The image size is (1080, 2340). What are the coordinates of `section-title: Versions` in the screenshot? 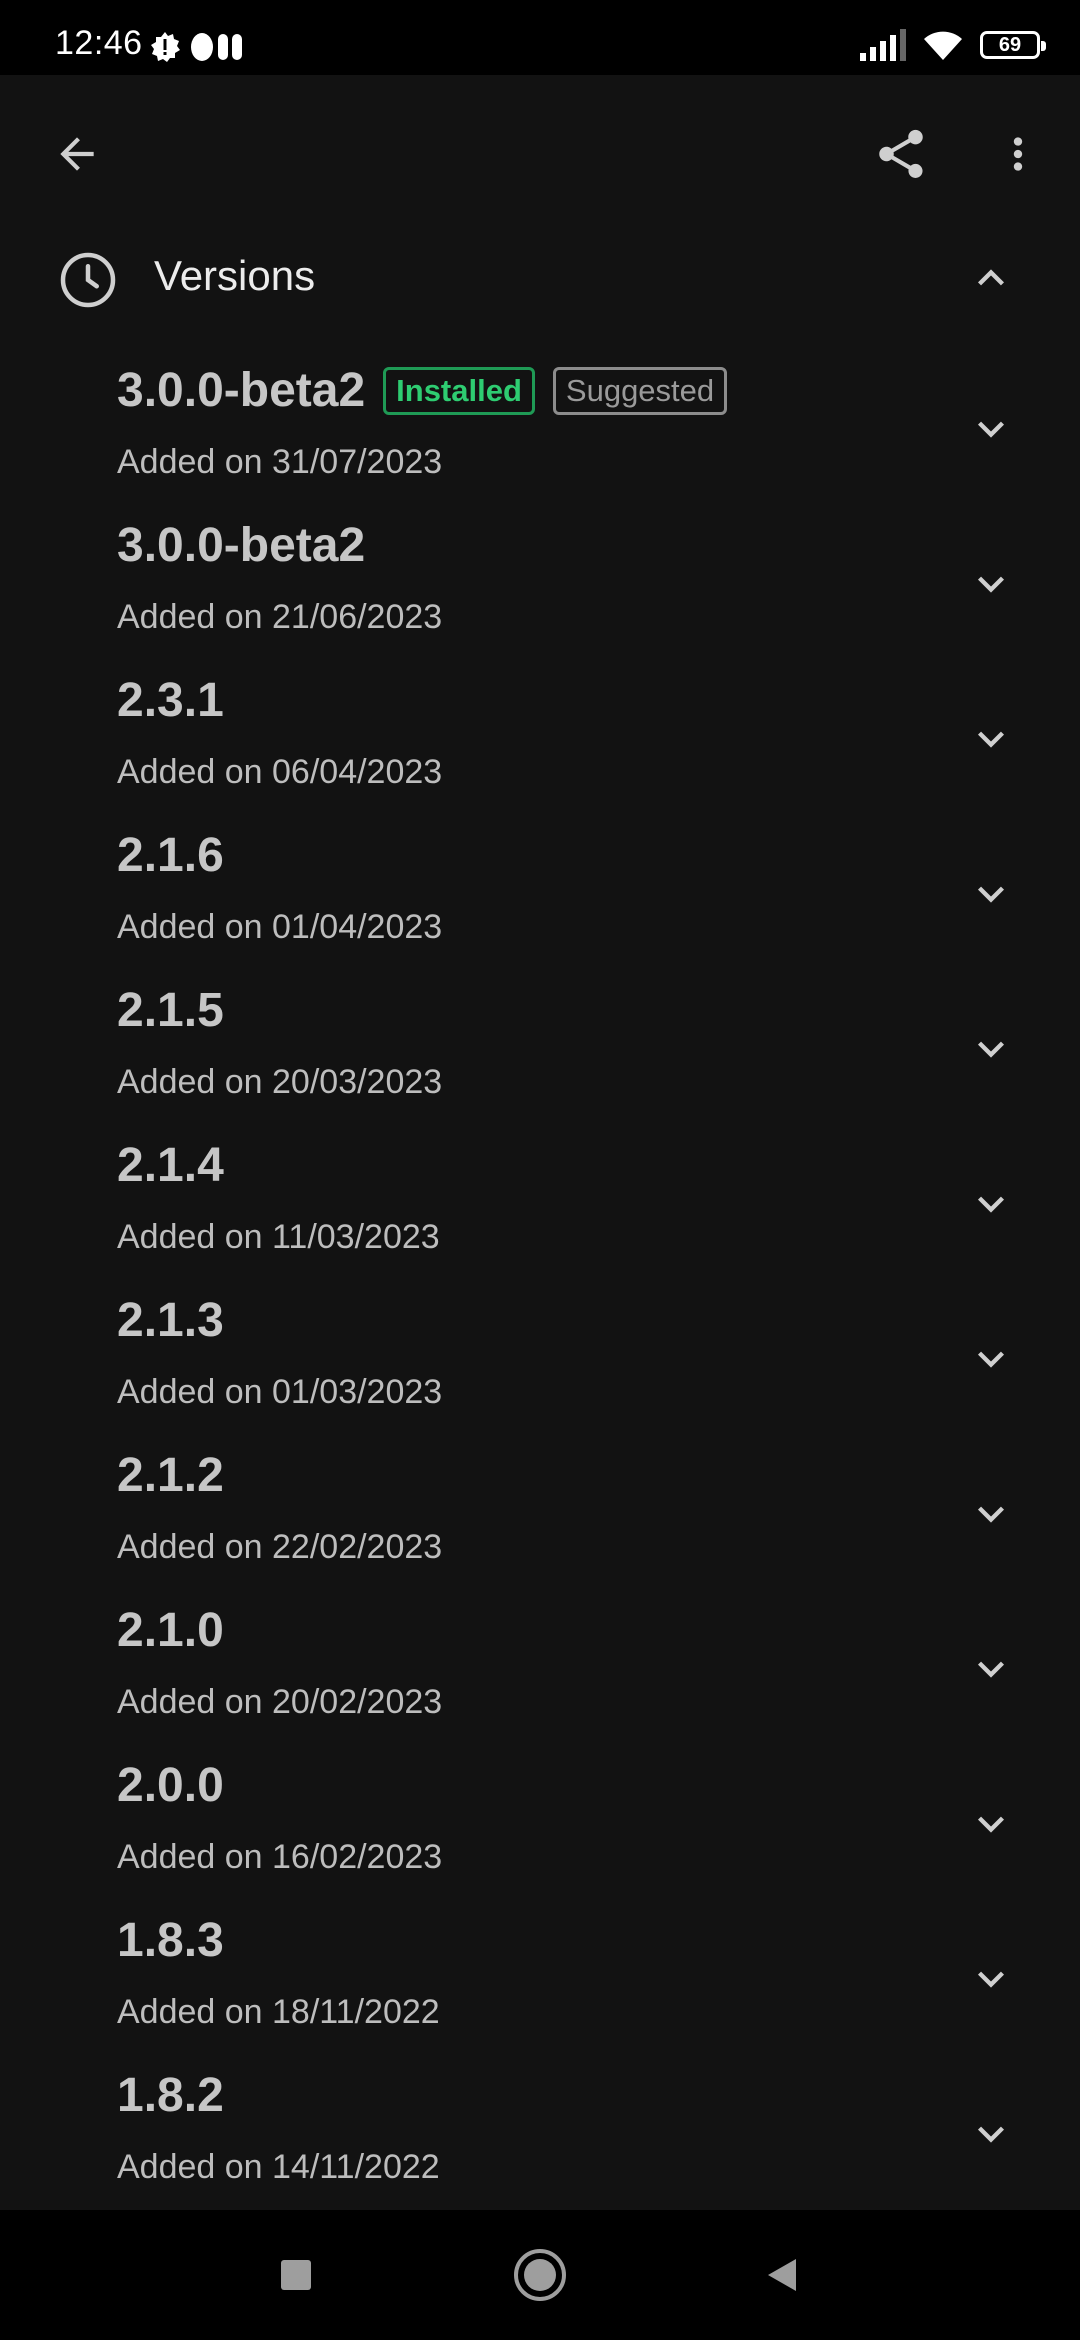 It's located at (235, 275).